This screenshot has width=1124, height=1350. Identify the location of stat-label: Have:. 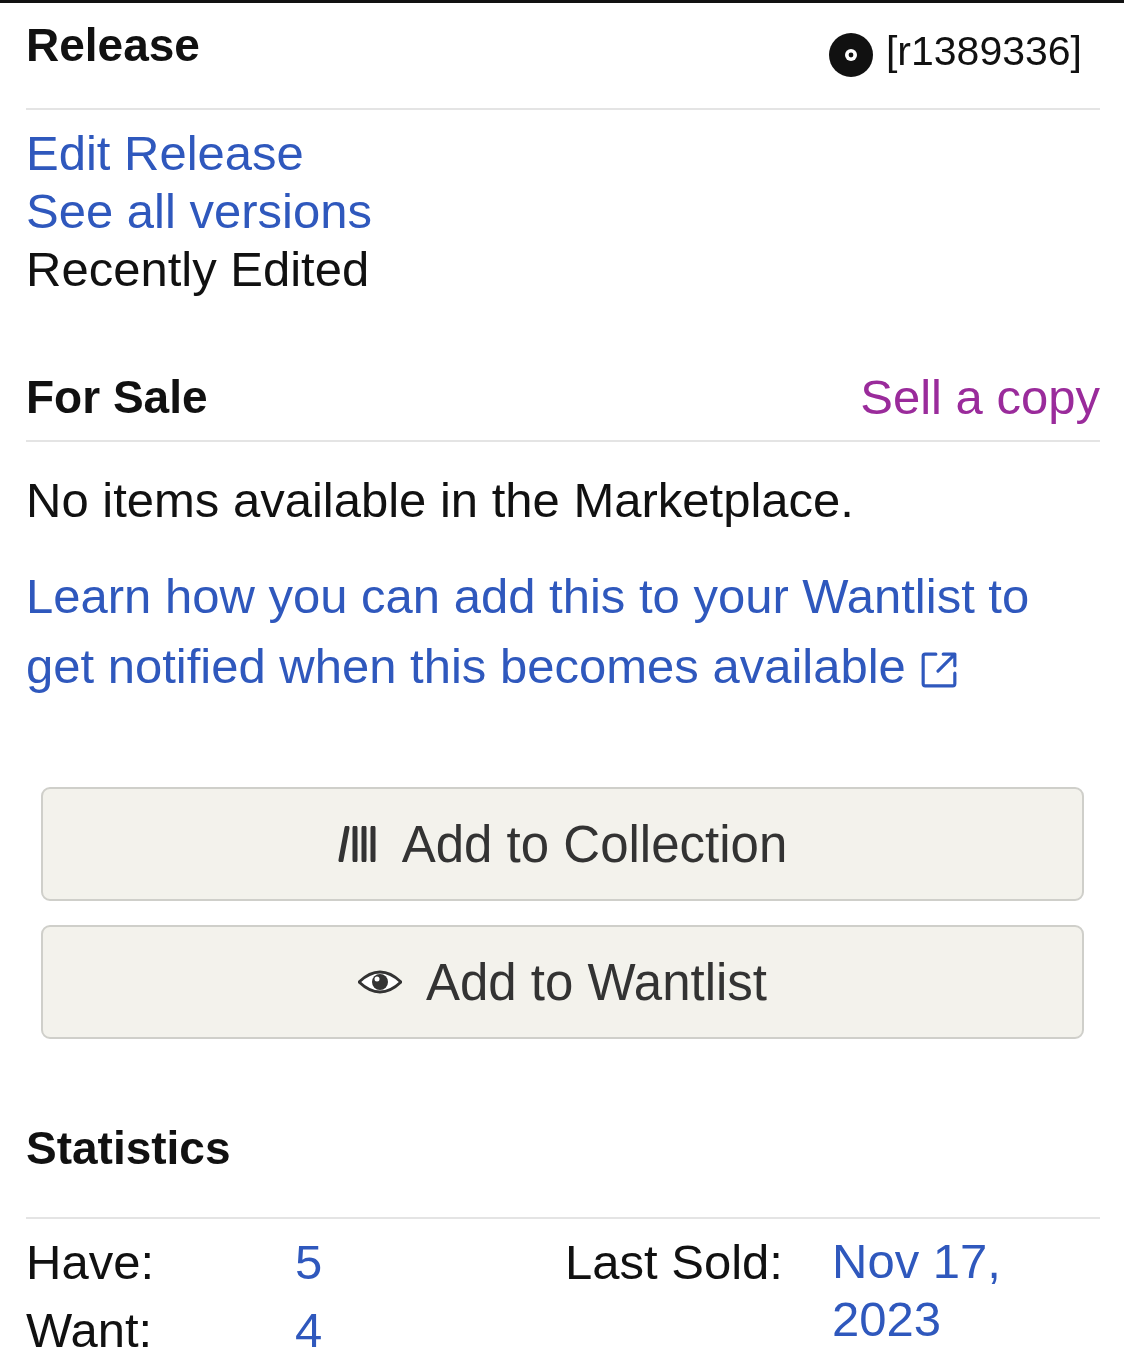
(90, 1262).